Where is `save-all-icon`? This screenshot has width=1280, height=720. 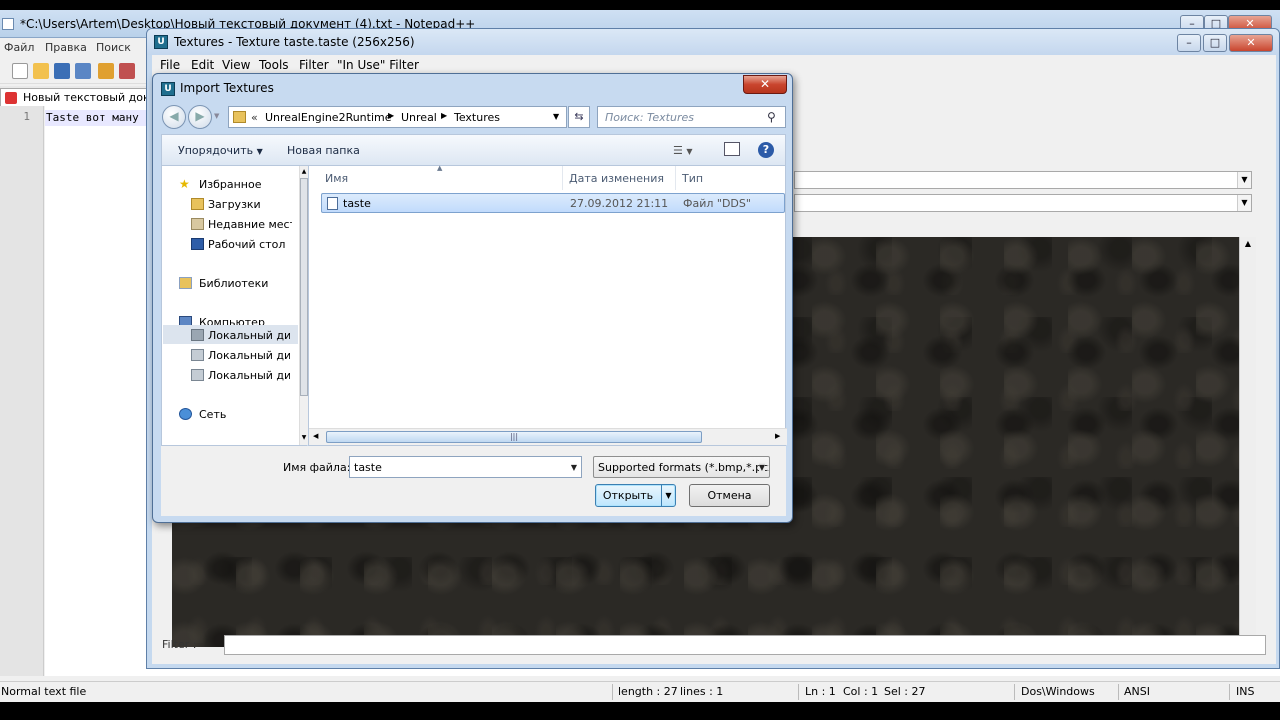
save-all-icon is located at coordinates (83, 71).